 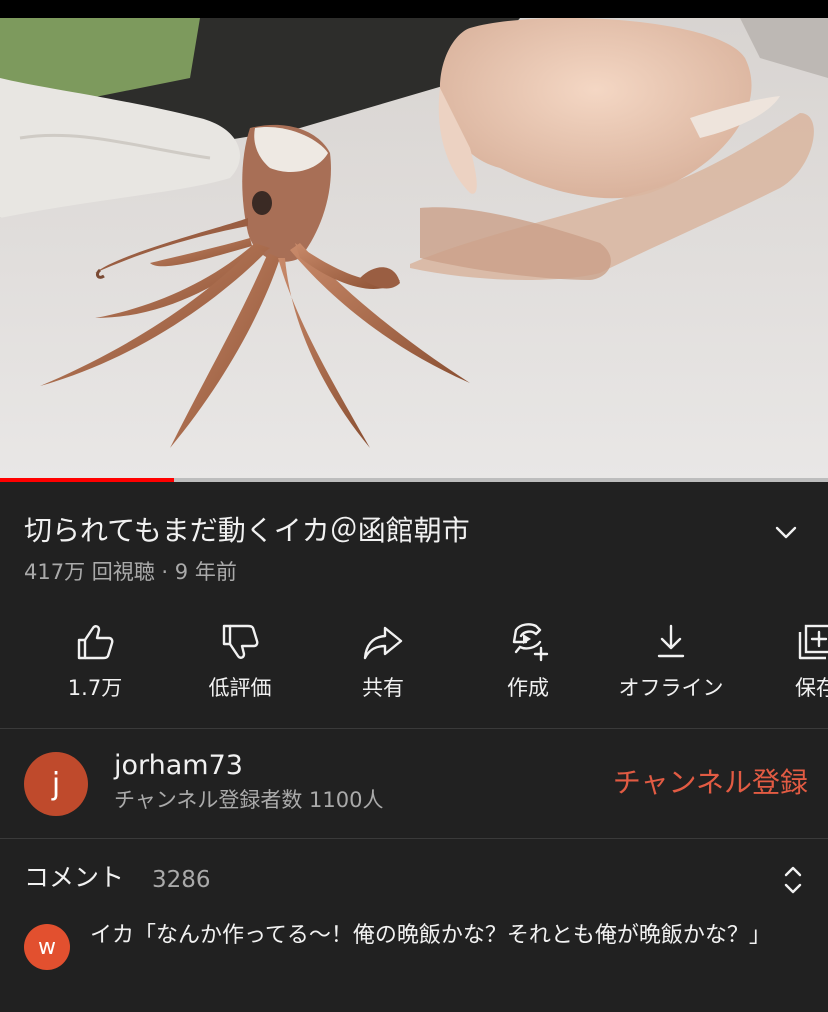 I want to click on comments-expand-button, so click(x=793, y=880).